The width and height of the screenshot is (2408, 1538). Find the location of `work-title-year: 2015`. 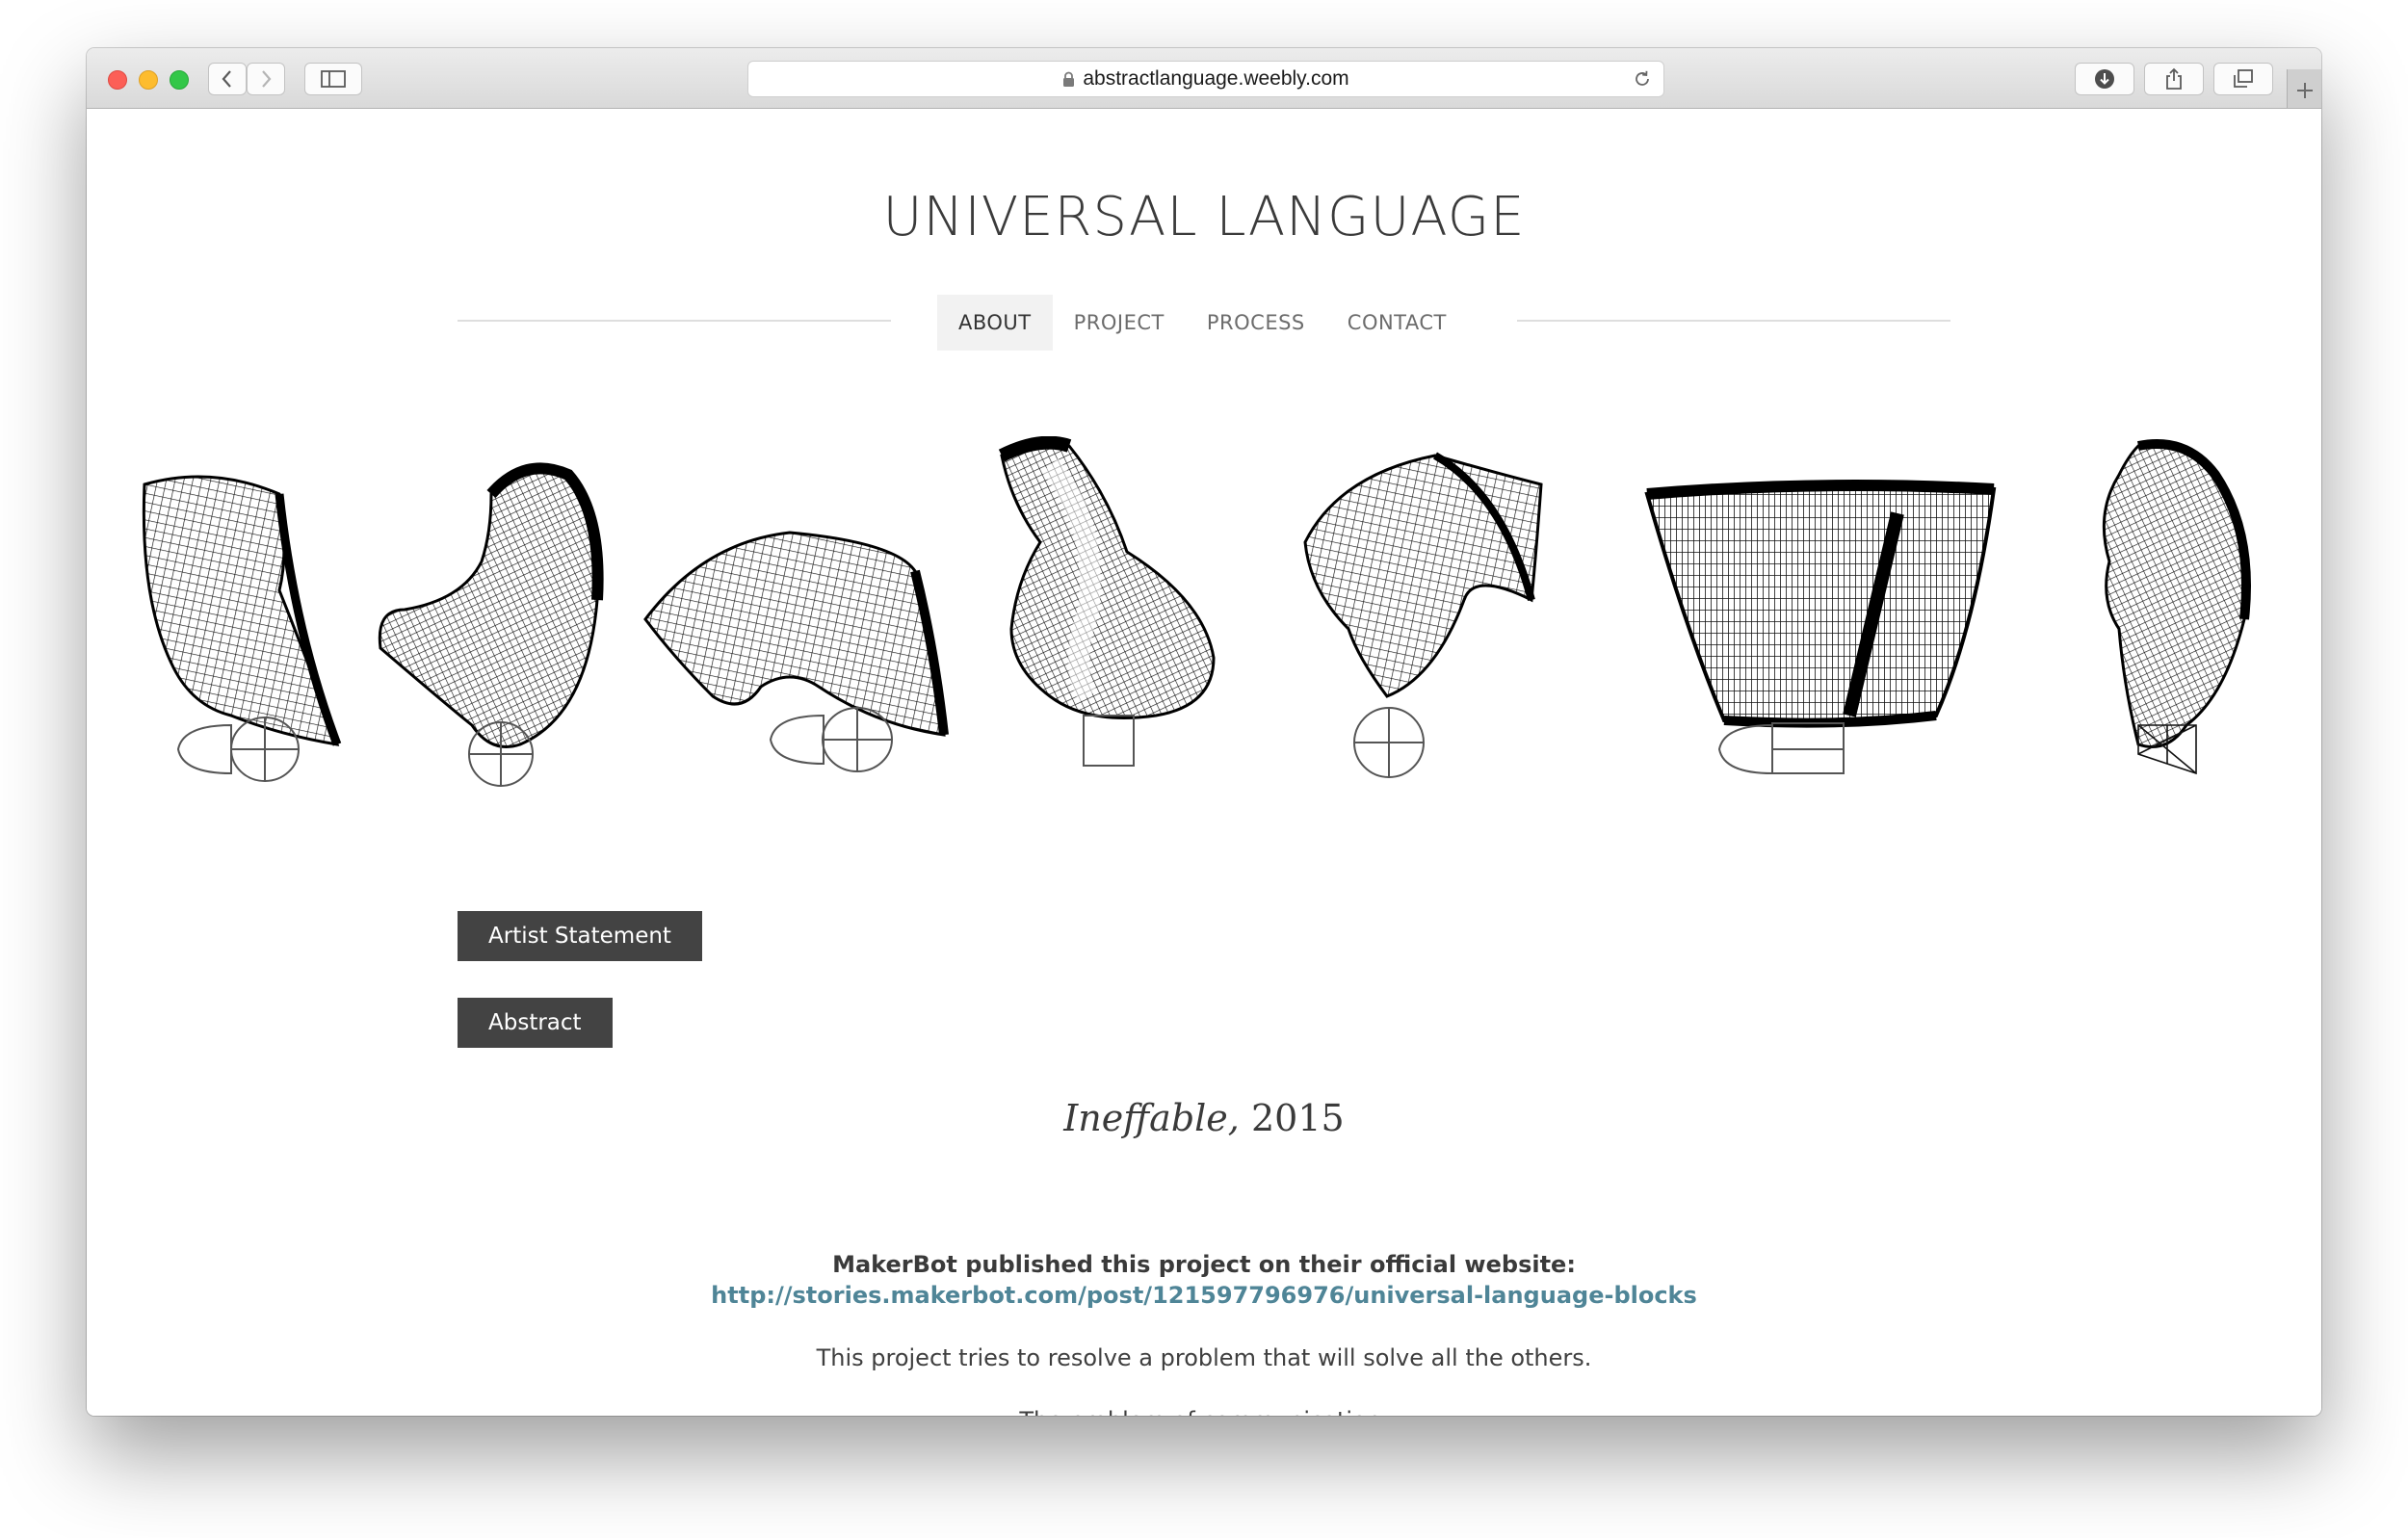

work-title-year: 2015 is located at coordinates (1297, 1118).